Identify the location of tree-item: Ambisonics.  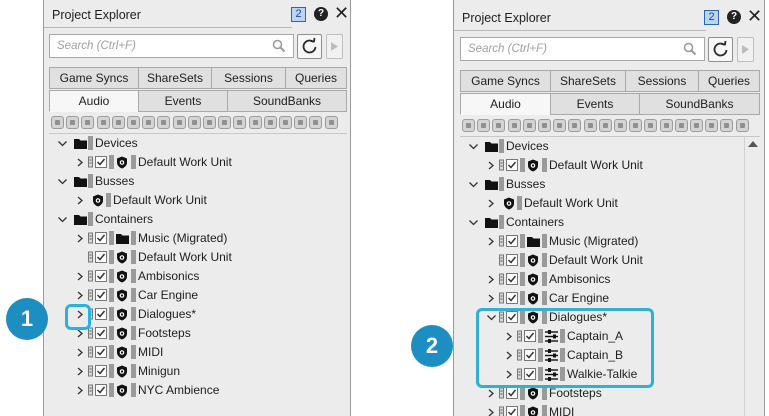
(198, 276).